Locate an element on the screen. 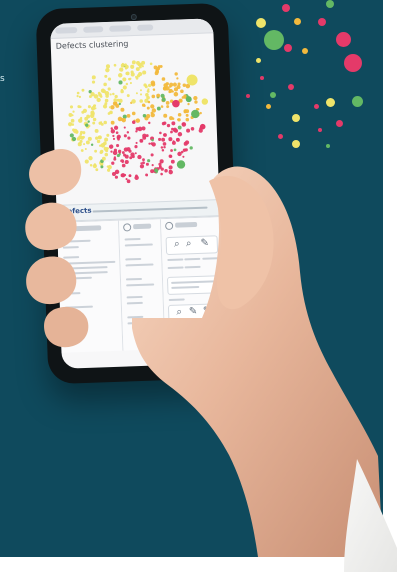 Image resolution: width=397 pixels, height=572 pixels. column-header-line is located at coordinates (142, 226).